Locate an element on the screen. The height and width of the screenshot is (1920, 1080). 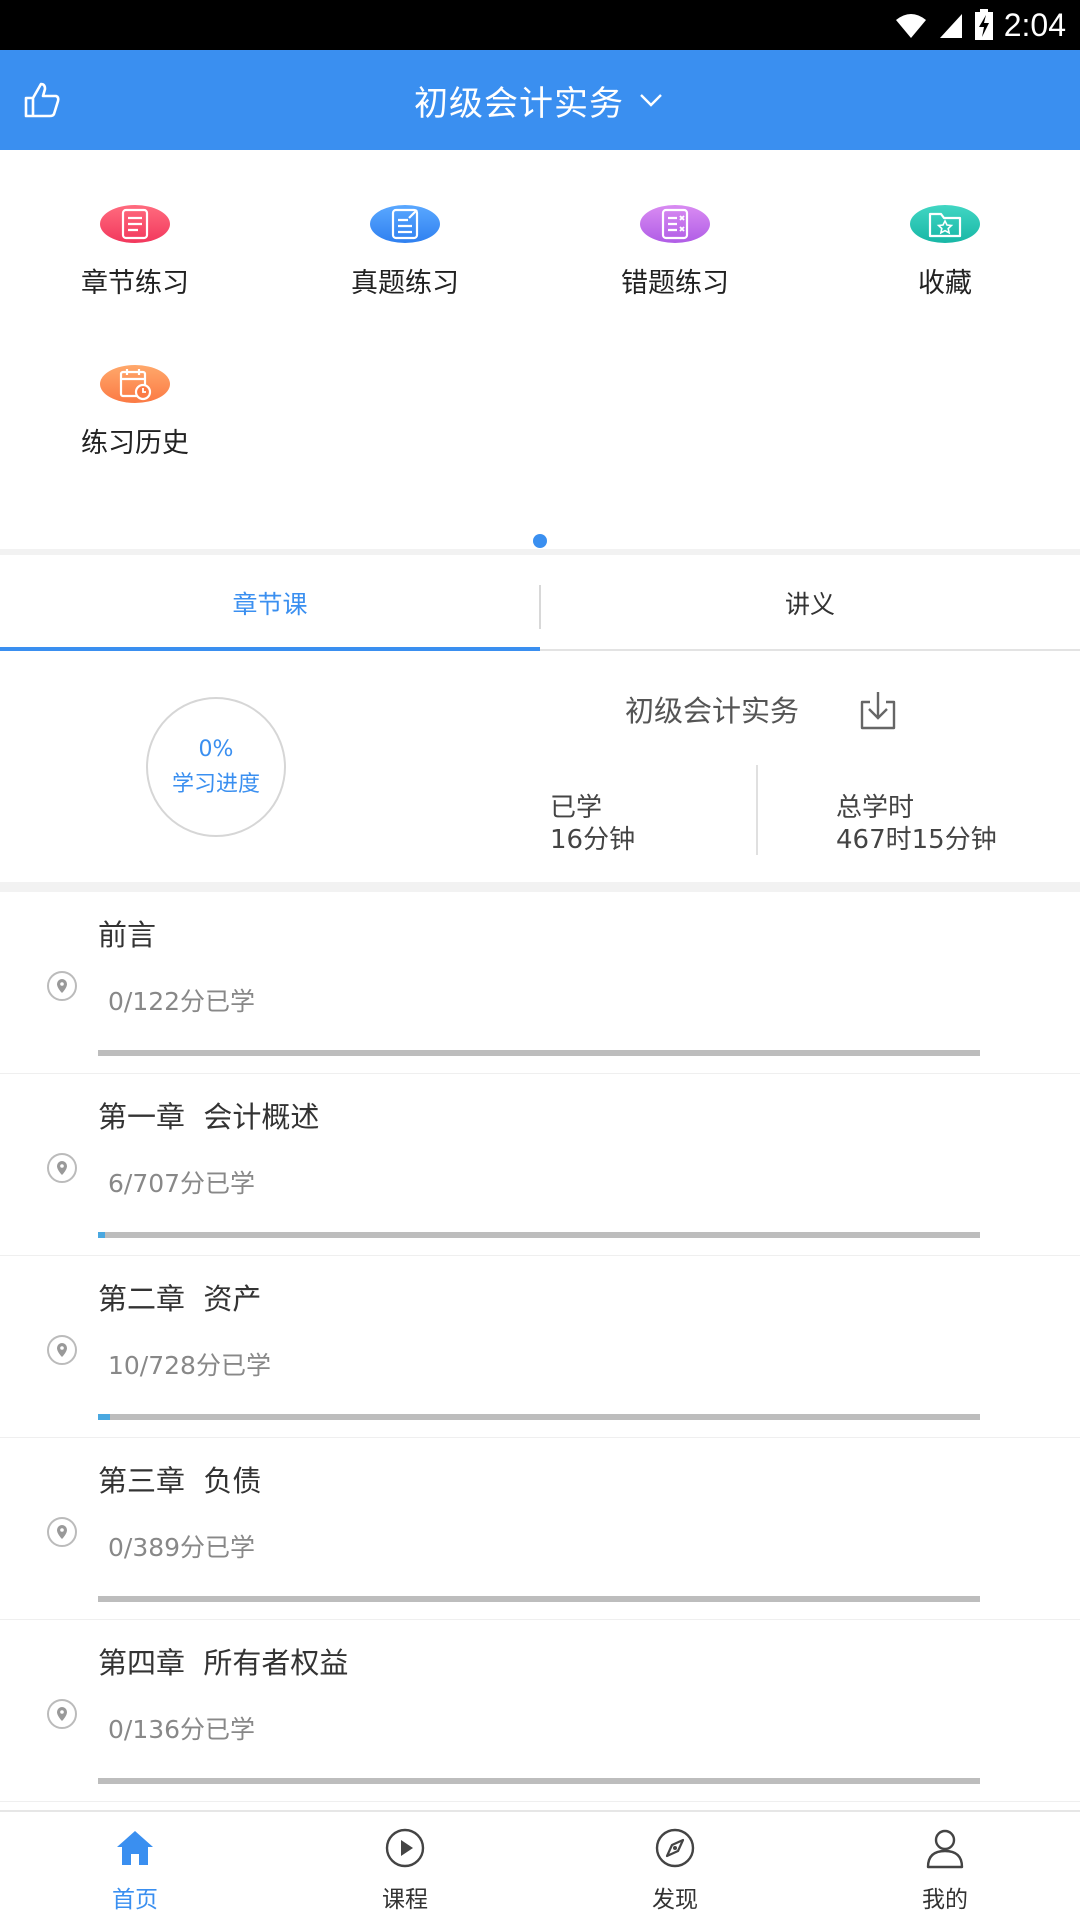
quick-wrong-practice: 错题练习 is located at coordinates (675, 225).